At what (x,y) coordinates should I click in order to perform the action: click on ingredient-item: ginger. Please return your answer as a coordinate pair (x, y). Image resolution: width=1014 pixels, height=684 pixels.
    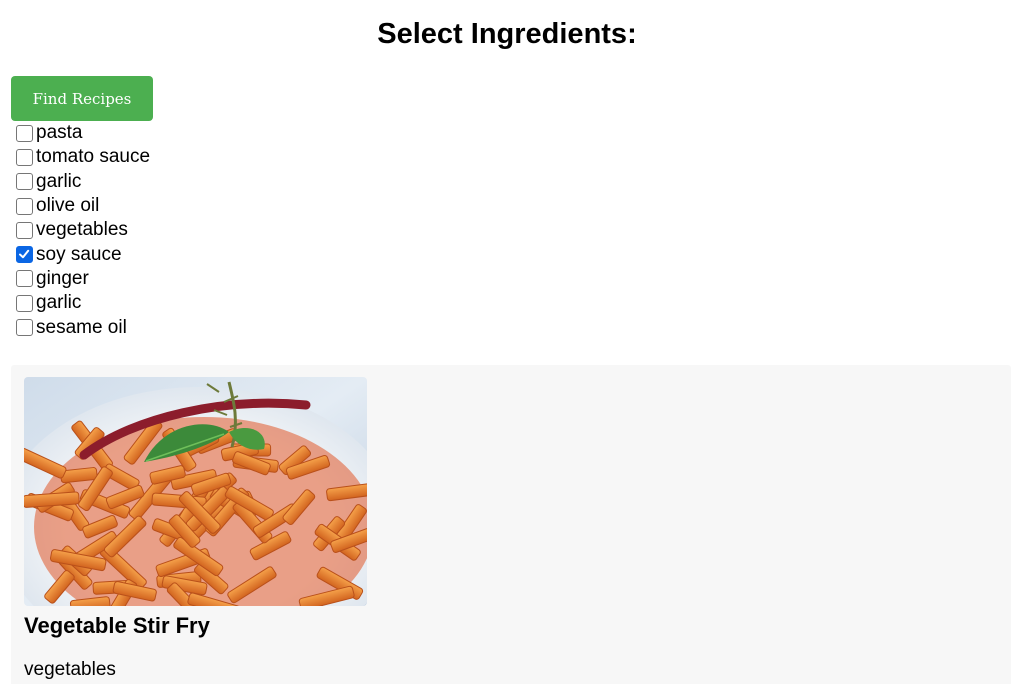
    Looking at the image, I should click on (82, 279).